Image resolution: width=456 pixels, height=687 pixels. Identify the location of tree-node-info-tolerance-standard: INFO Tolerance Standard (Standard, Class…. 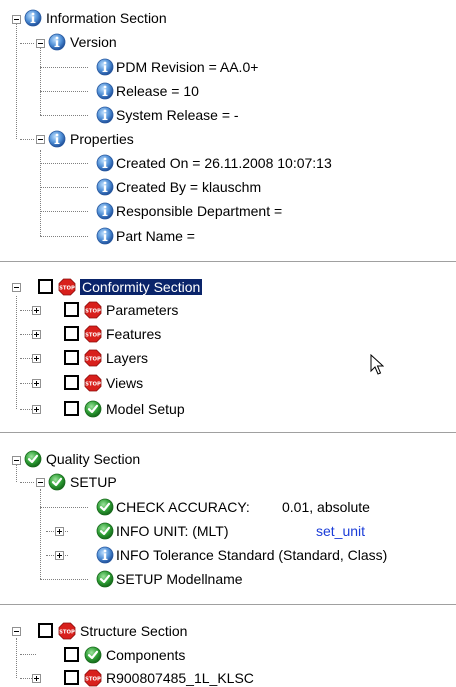
(251, 555).